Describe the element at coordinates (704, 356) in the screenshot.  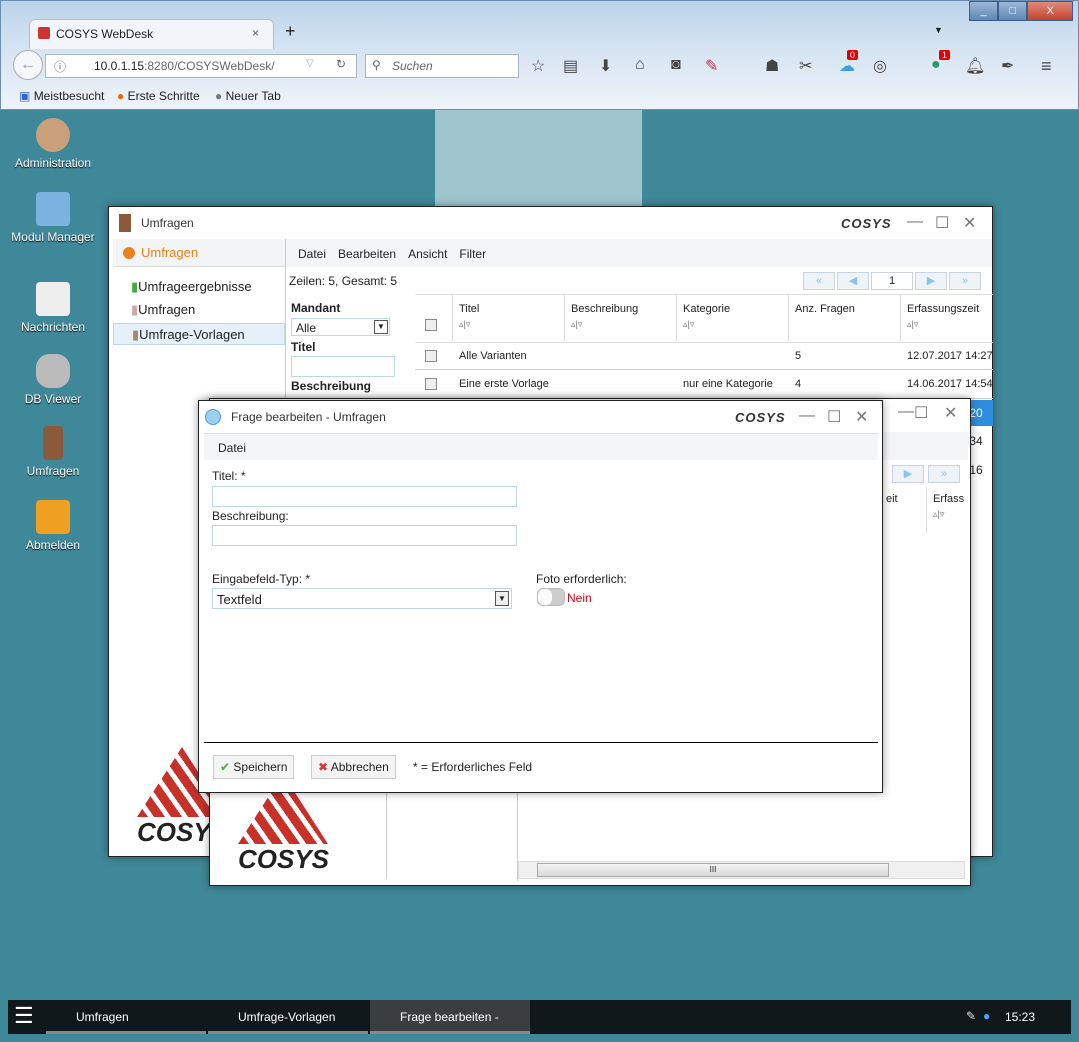
I see `table-row: Alle Varianten 5 12.07.2017 14:27` at that location.